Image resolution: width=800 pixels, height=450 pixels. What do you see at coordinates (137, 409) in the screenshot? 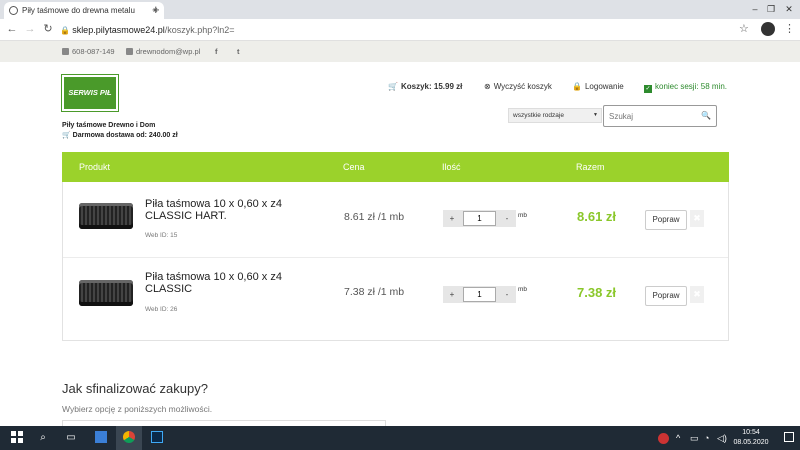
I see `finalize-subtitle: Wybierz opcję z poniższych możliwości.` at bounding box center [137, 409].